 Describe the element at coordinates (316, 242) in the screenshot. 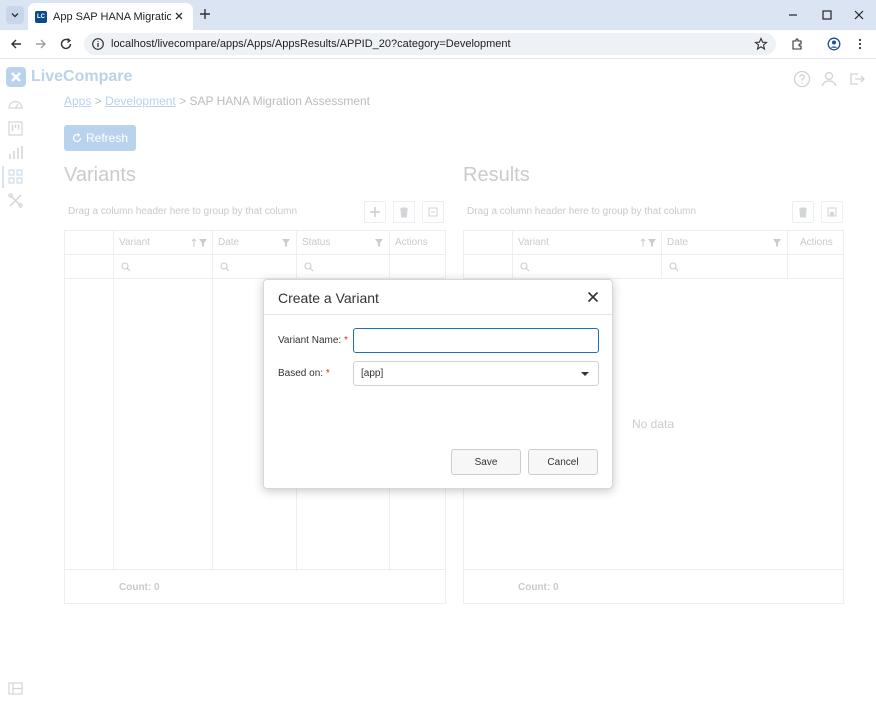

I see `column-header-status: Status` at that location.